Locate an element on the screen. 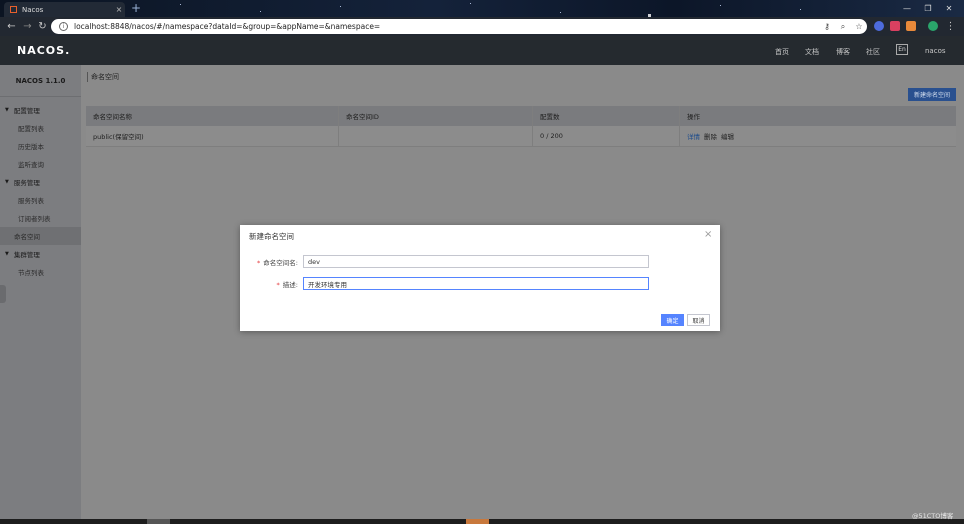  arrow-left-icon: ← is located at coordinates (11, 26).